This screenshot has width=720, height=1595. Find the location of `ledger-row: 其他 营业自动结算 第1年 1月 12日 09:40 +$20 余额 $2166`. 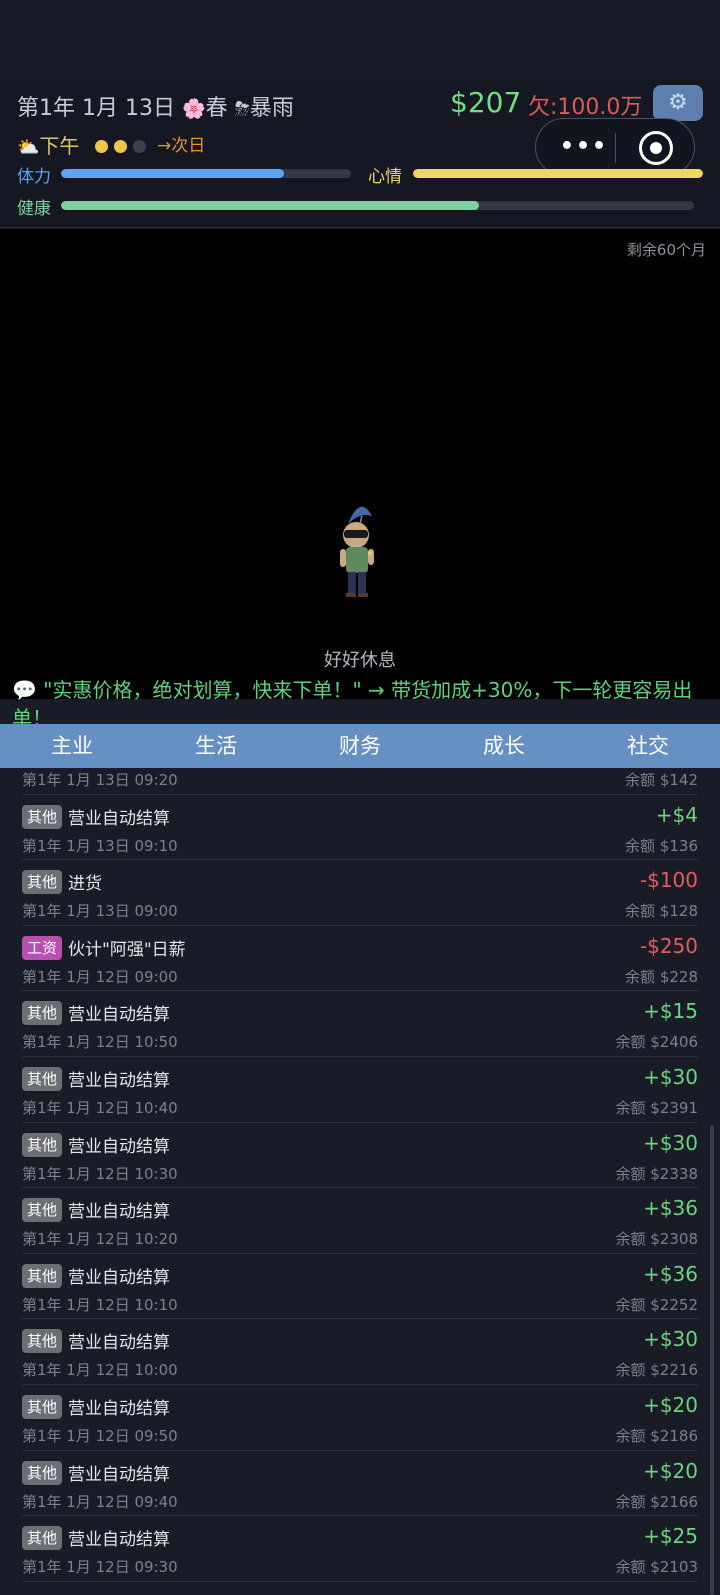

ledger-row: 其他 营业自动结算 第1年 1月 12日 09:40 +$20 余额 $2166 is located at coordinates (360, 1484).